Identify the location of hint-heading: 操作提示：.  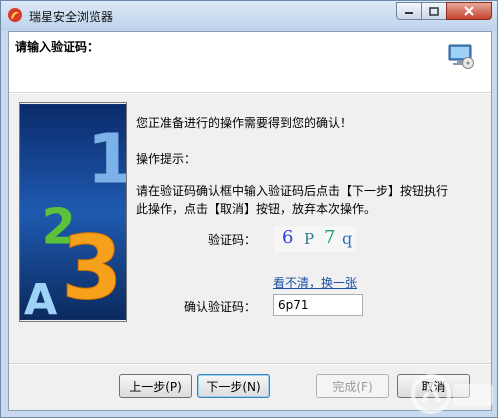
(166, 159).